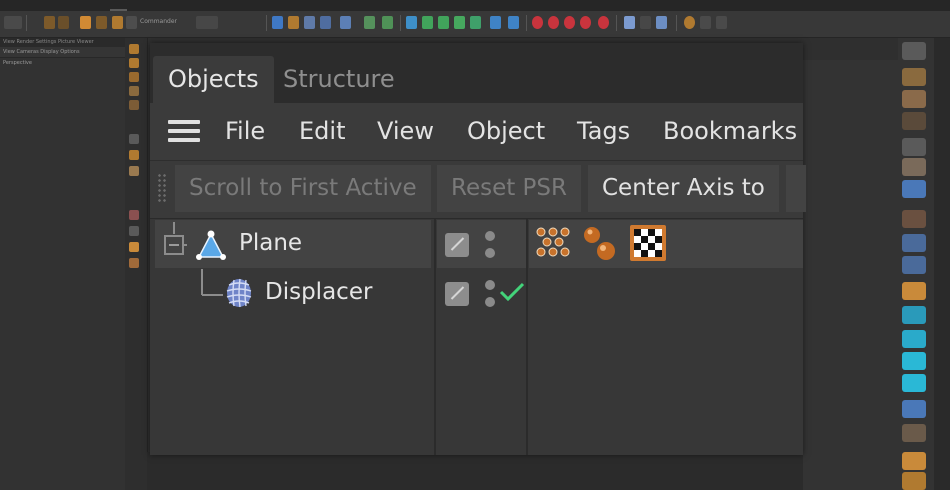  Describe the element at coordinates (387, 22) in the screenshot. I see `nurbs-icon` at that location.